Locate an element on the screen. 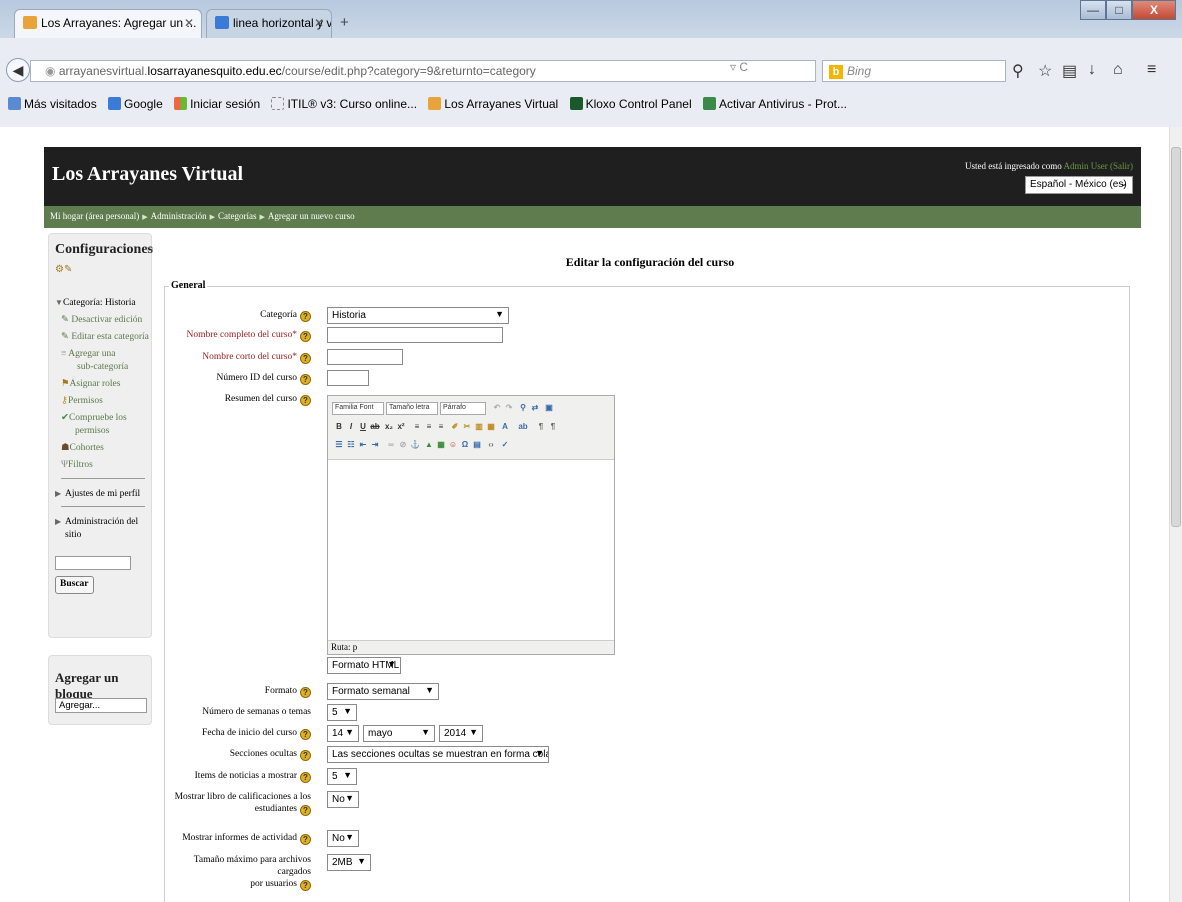  clean-icon: ✐ is located at coordinates (455, 427).